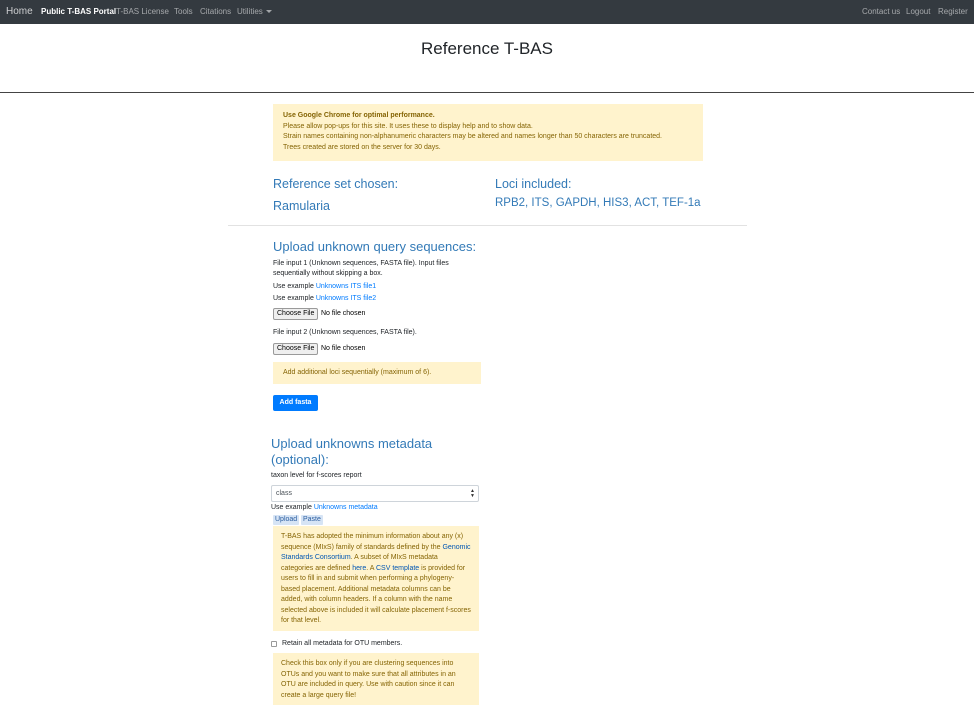 The height and width of the screenshot is (716, 974). Describe the element at coordinates (215, 12) in the screenshot. I see `nav-citations-link: Citations` at that location.